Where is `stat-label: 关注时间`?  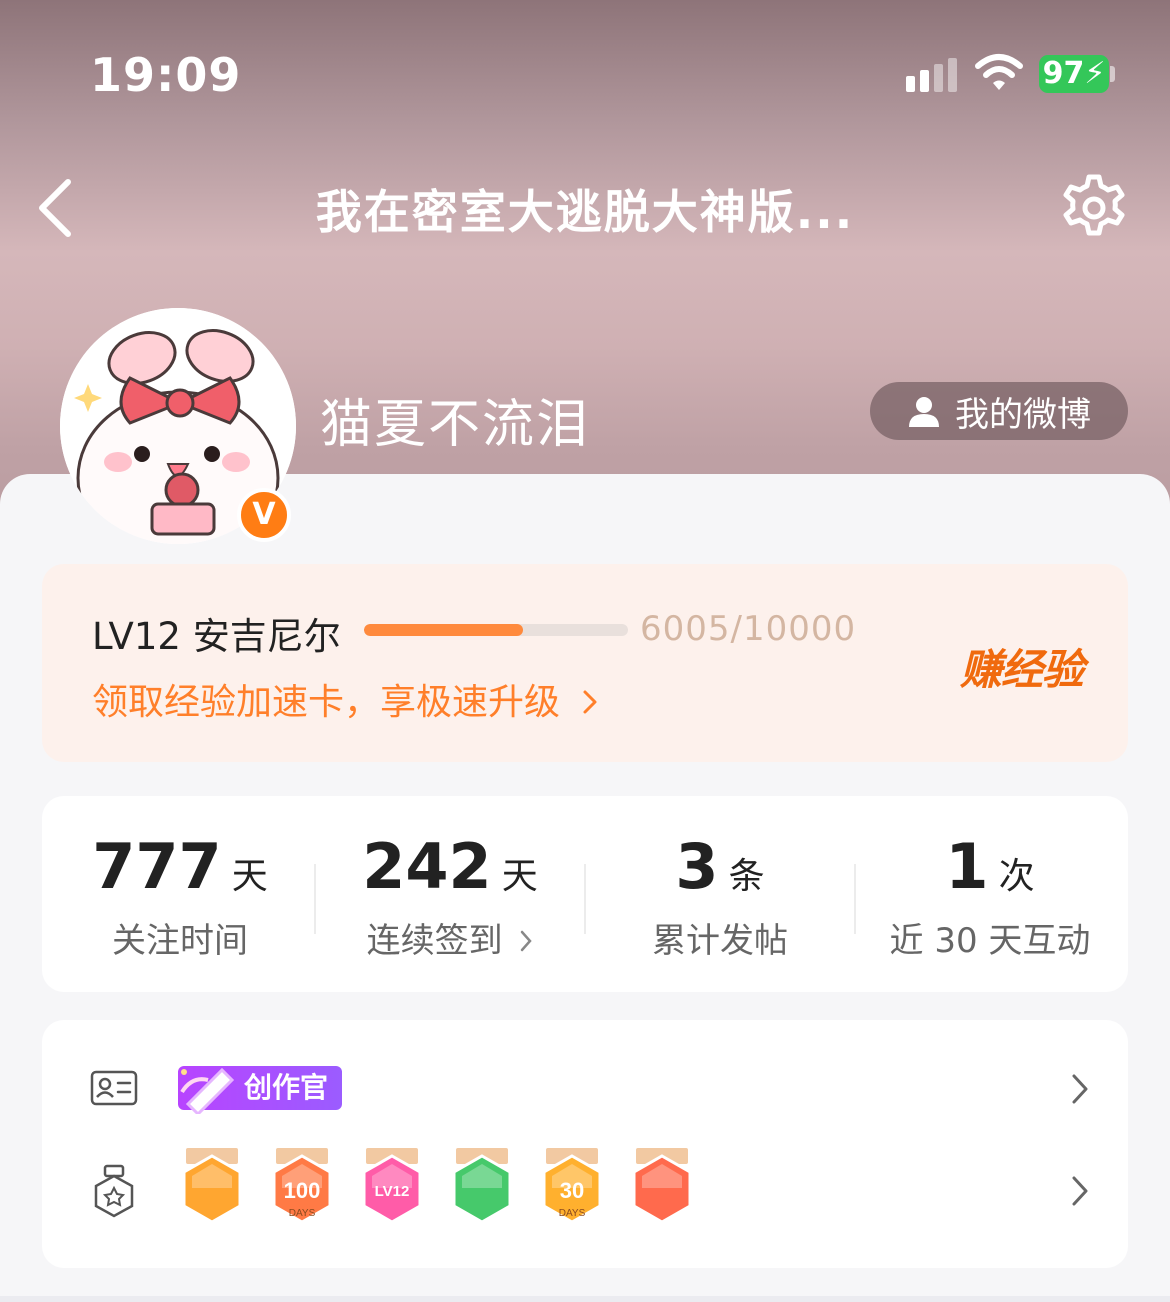
stat-label: 关注时间 is located at coordinates (180, 941).